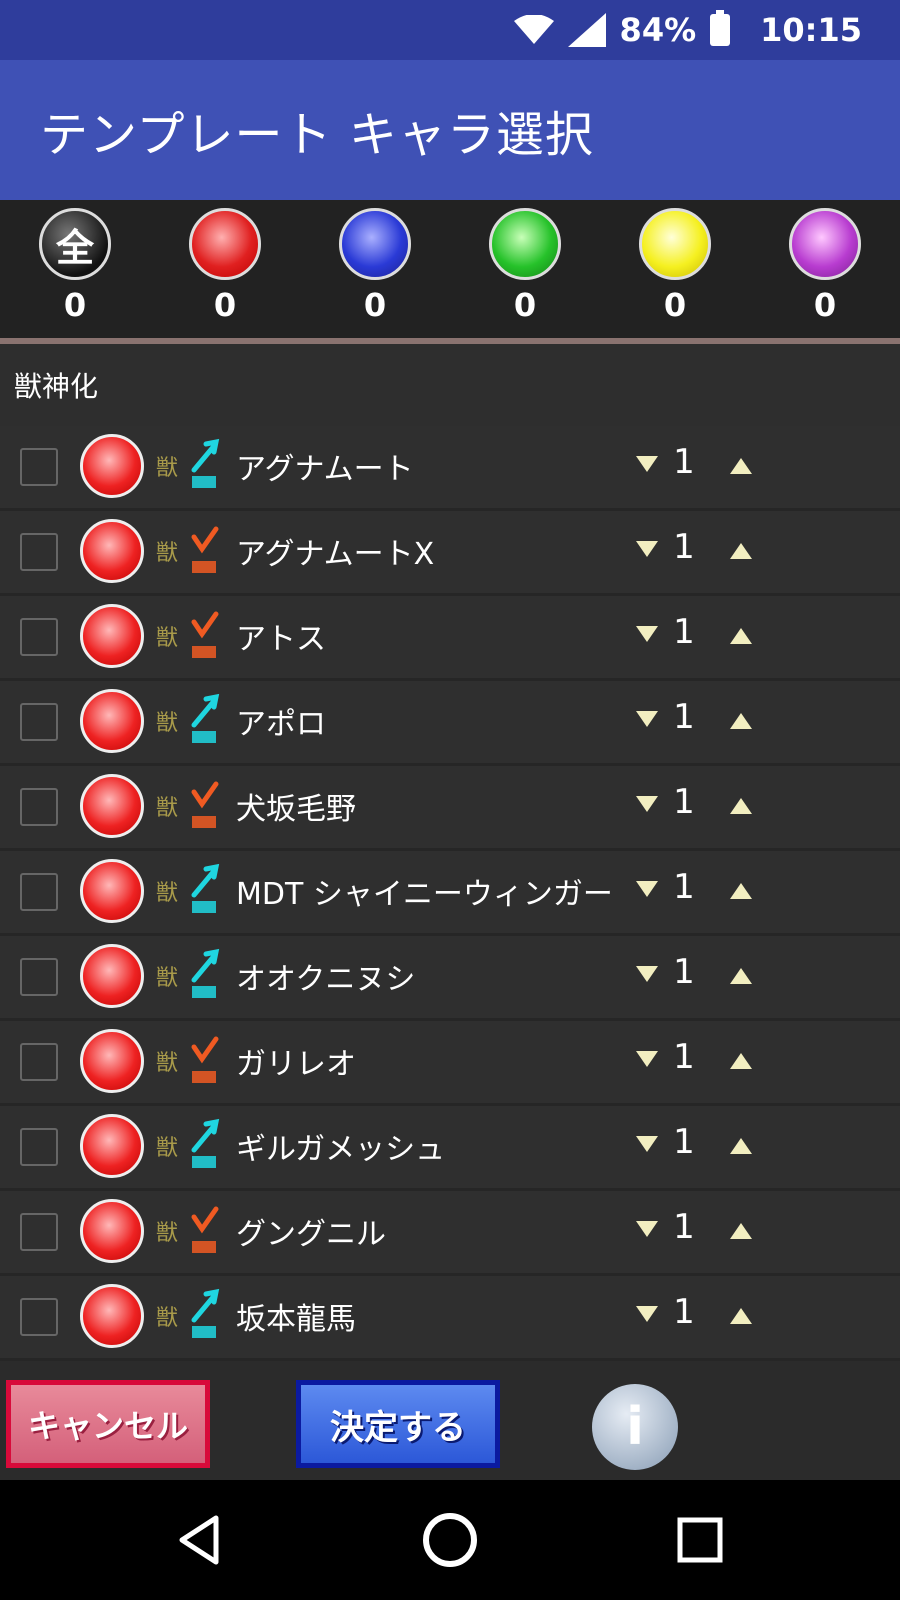 The height and width of the screenshot is (1600, 900). What do you see at coordinates (450, 1233) in the screenshot?
I see `list-item: 獣 グングニル 1` at bounding box center [450, 1233].